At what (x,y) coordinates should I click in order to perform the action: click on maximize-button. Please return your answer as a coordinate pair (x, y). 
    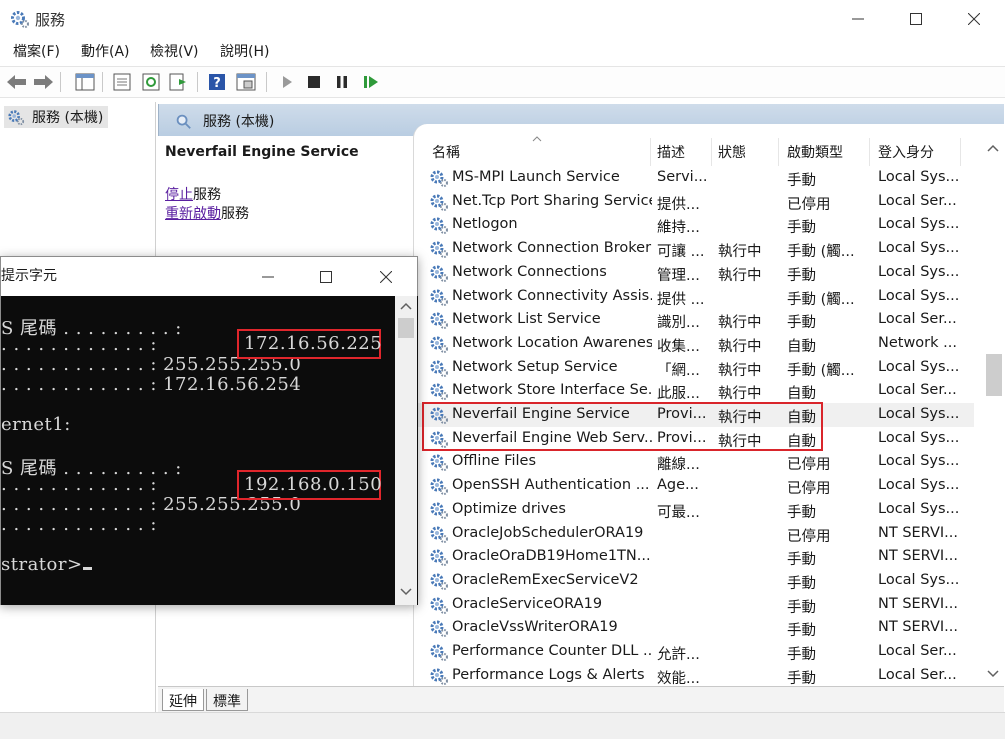
    Looking at the image, I should click on (916, 19).